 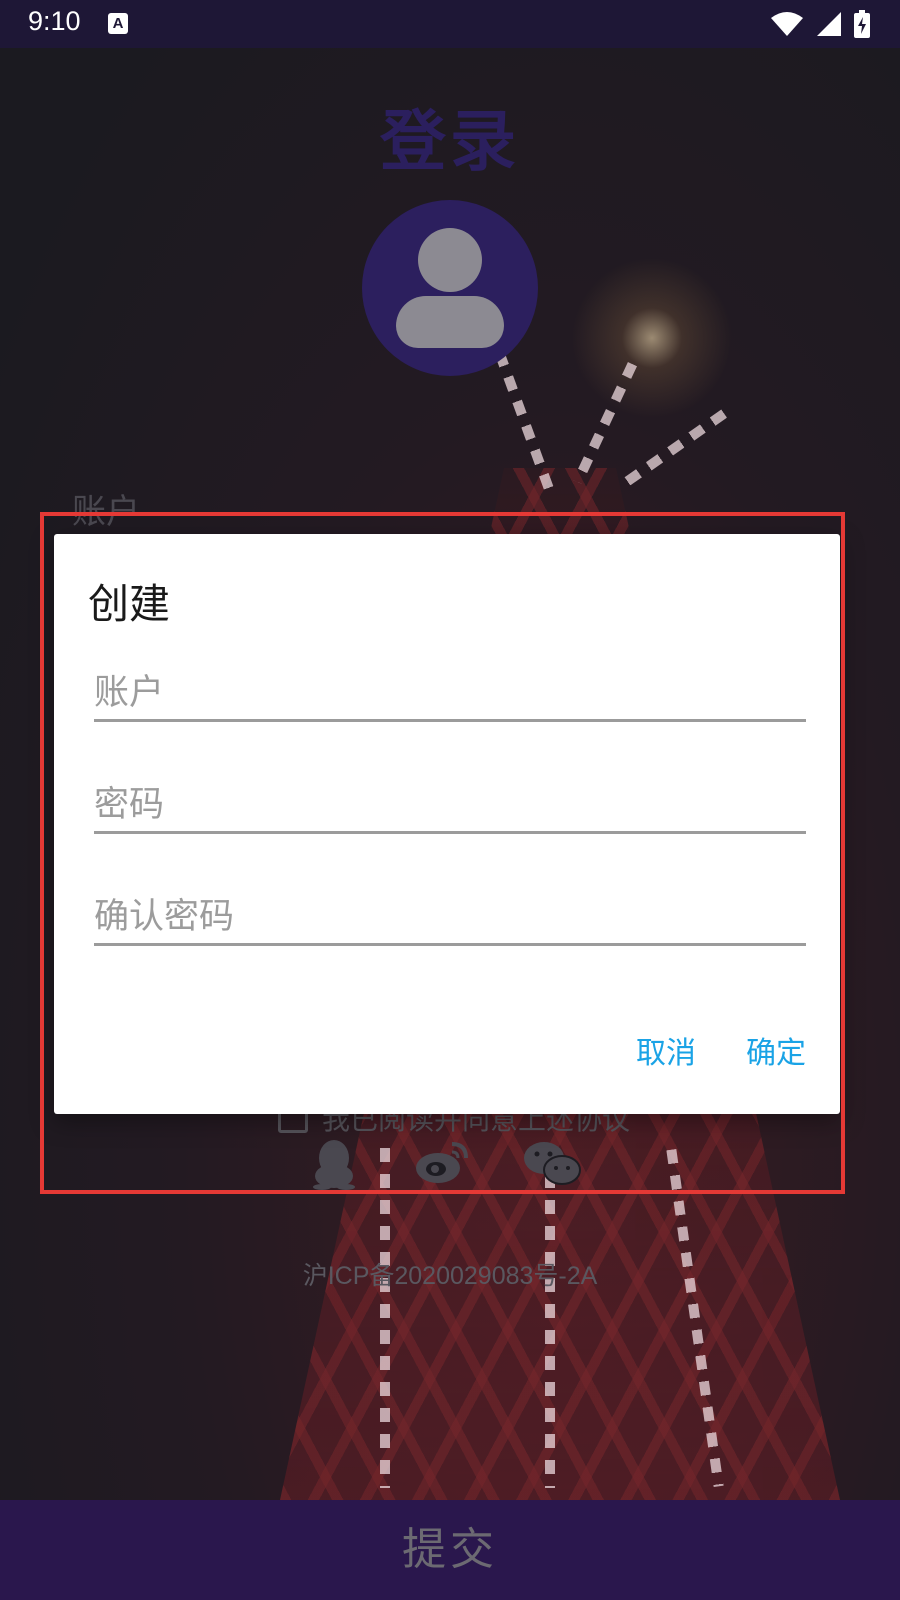 I want to click on notification-icon: A, so click(x=118, y=23).